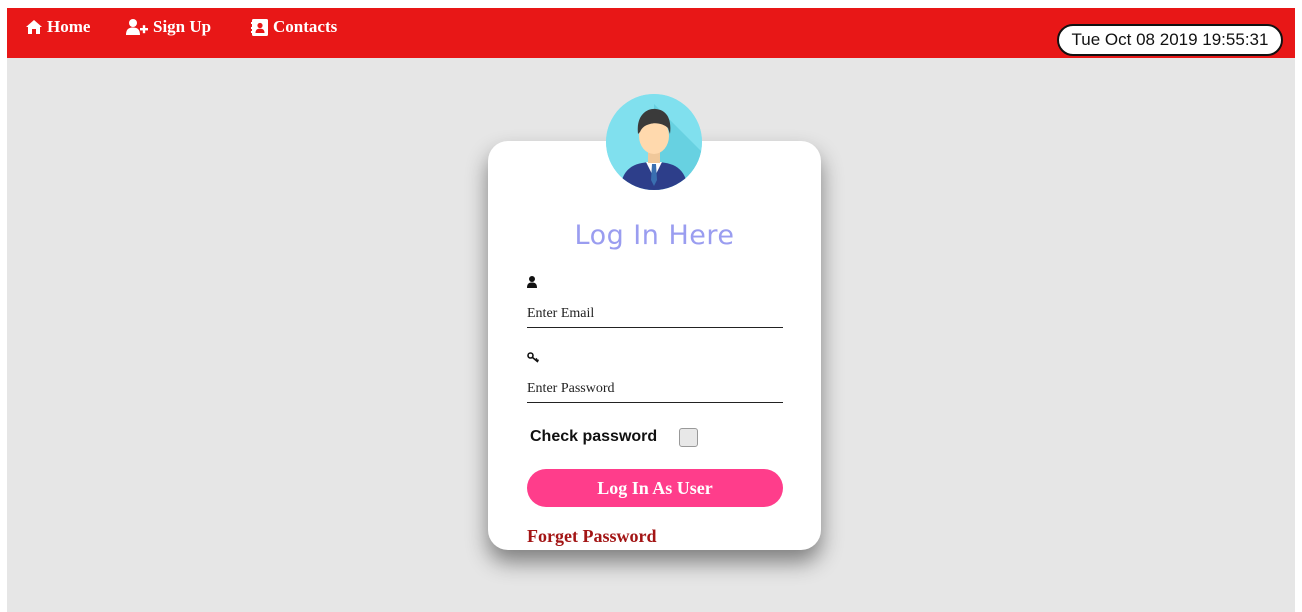 The image size is (1302, 612). I want to click on password-input, so click(655, 389).